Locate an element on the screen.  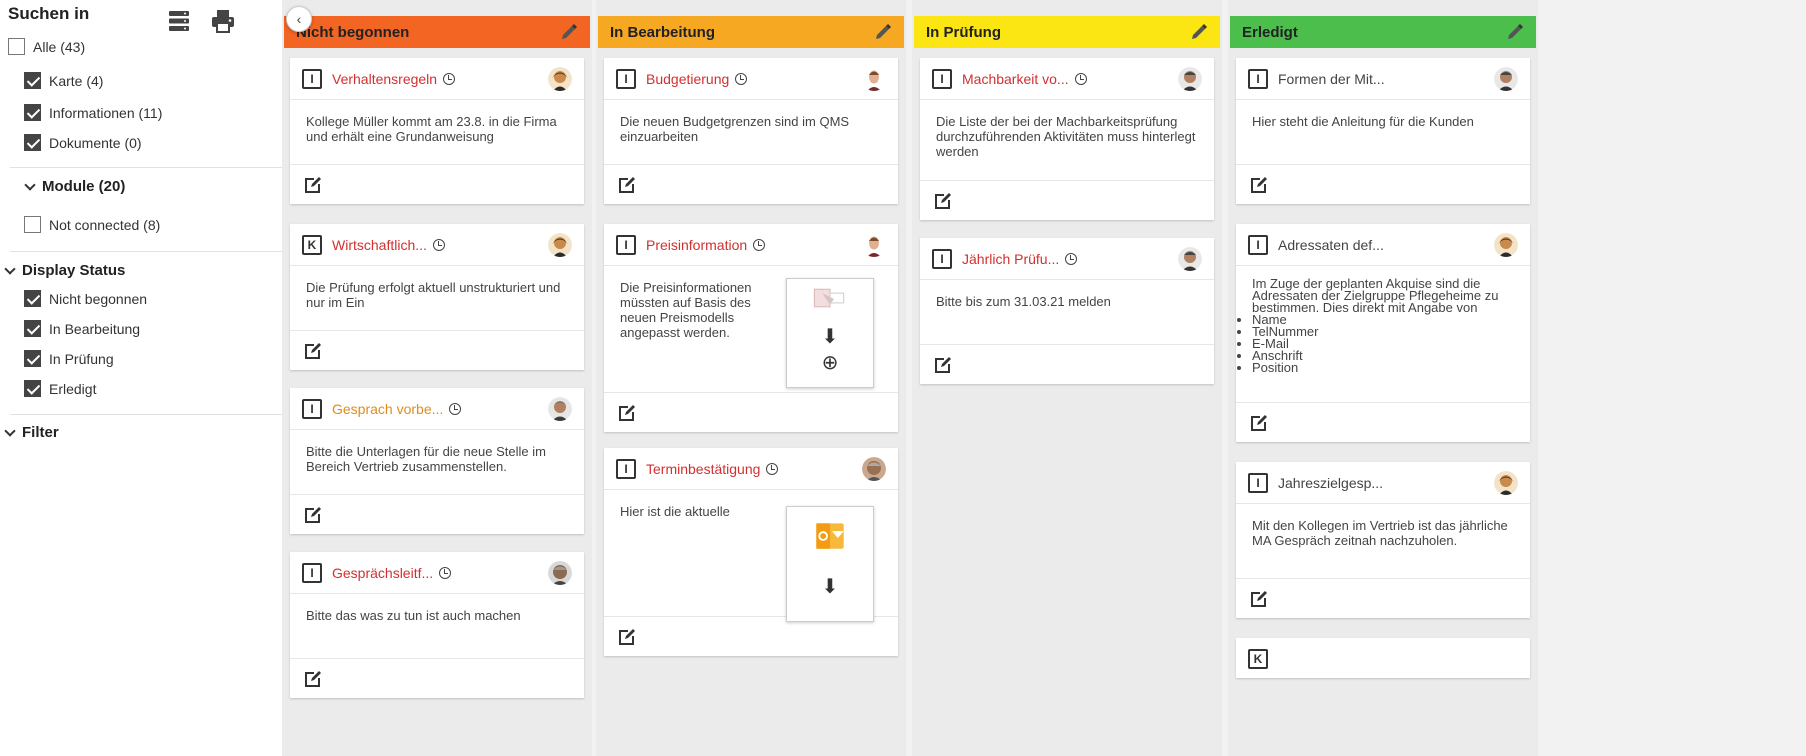
status-in-bearbeitung: In Bearbeitung is located at coordinates (82, 328).